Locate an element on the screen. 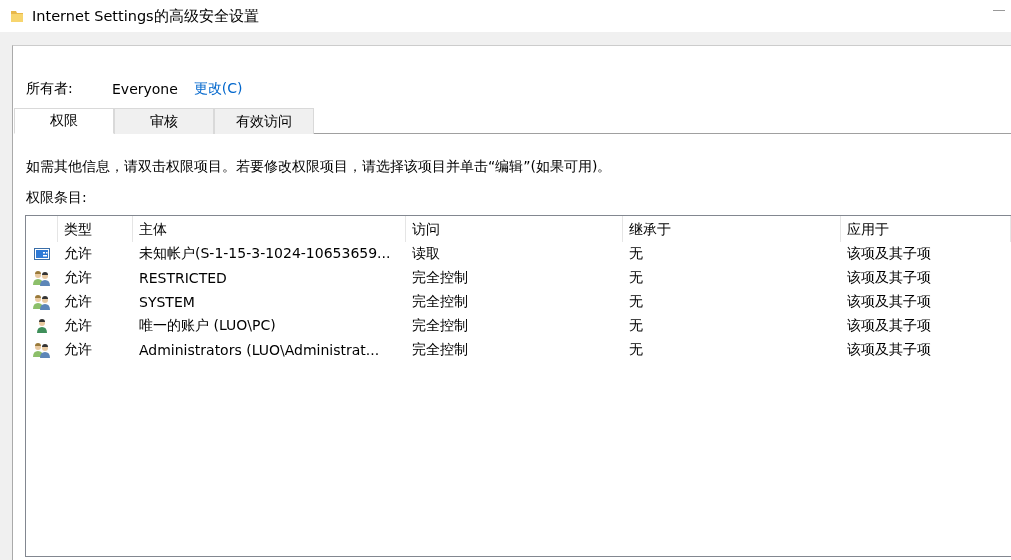  column-header: 主体 is located at coordinates (269, 229).